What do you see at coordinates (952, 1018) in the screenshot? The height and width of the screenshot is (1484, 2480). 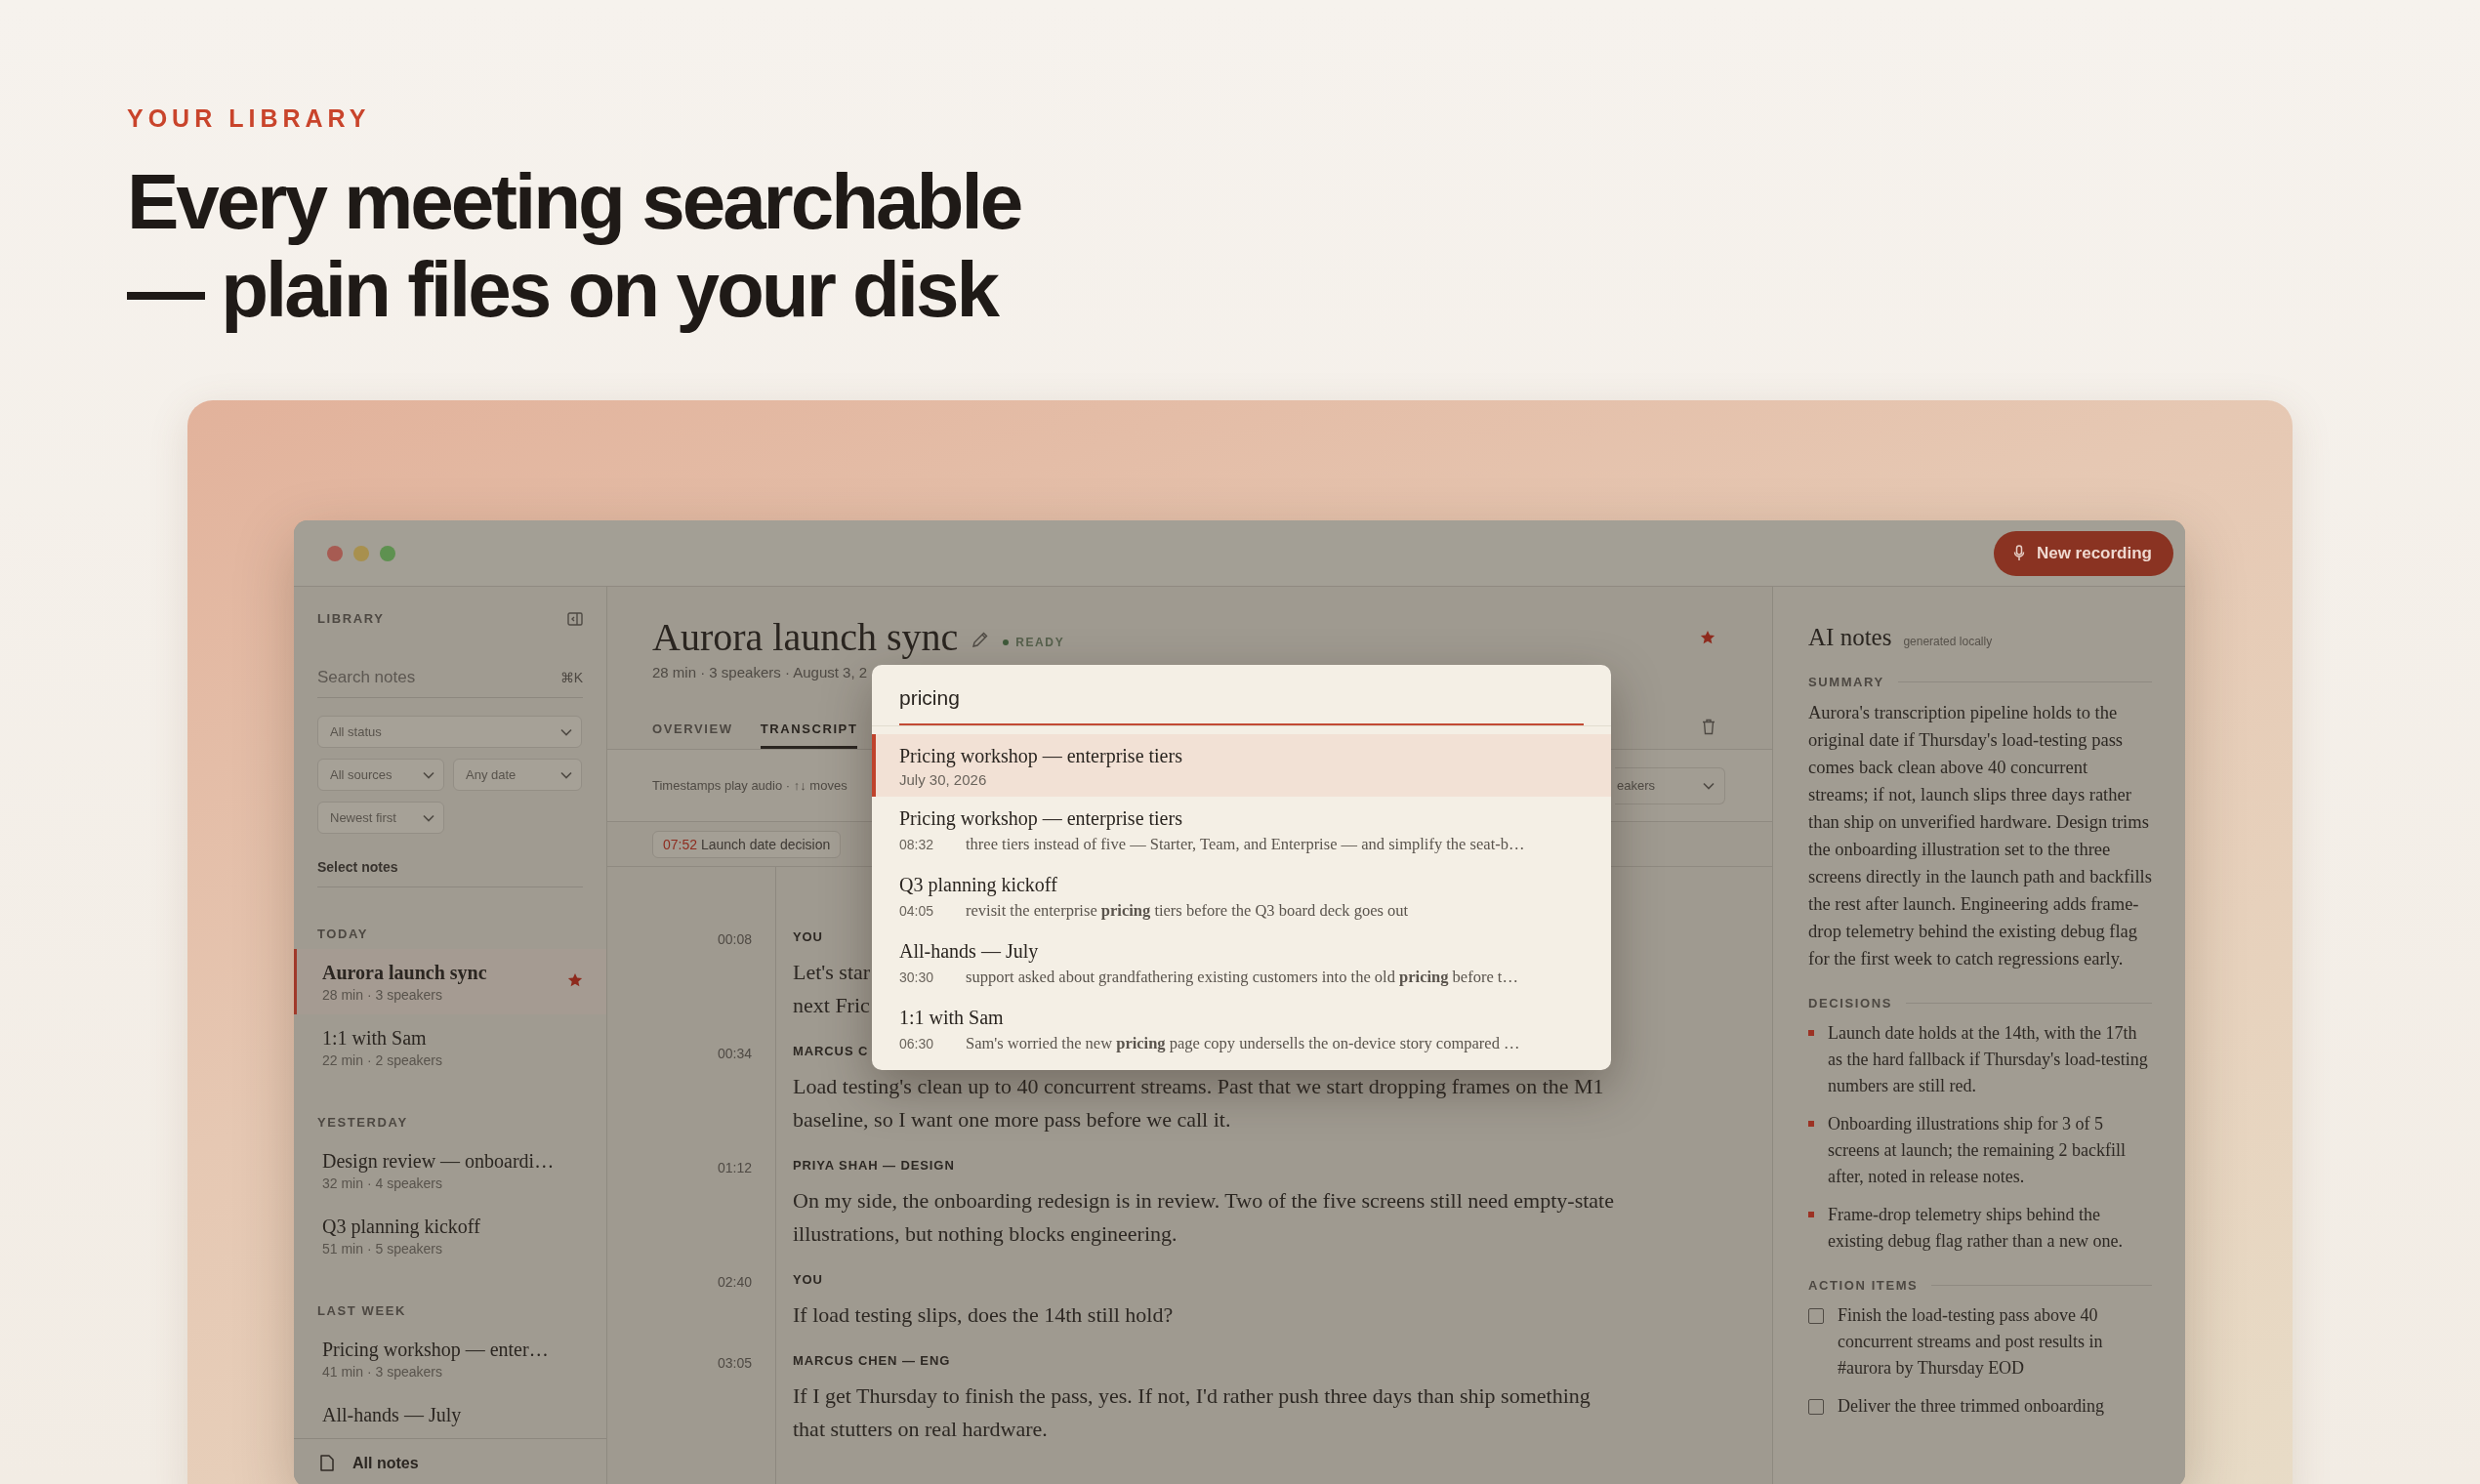 I see `result-title: 1:1 with Sam` at bounding box center [952, 1018].